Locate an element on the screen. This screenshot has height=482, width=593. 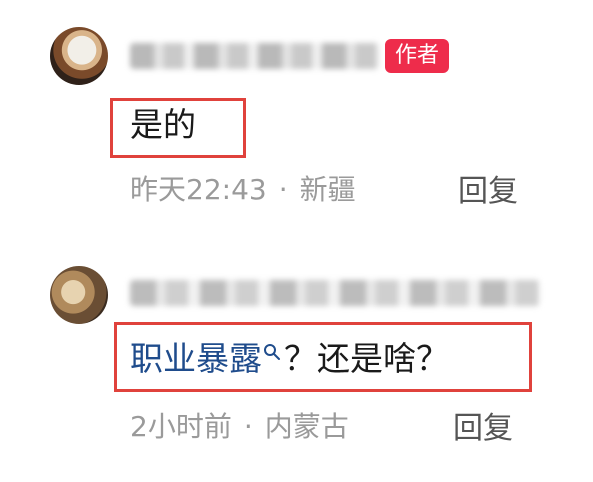
comment-location: 新疆 is located at coordinates (327, 189).